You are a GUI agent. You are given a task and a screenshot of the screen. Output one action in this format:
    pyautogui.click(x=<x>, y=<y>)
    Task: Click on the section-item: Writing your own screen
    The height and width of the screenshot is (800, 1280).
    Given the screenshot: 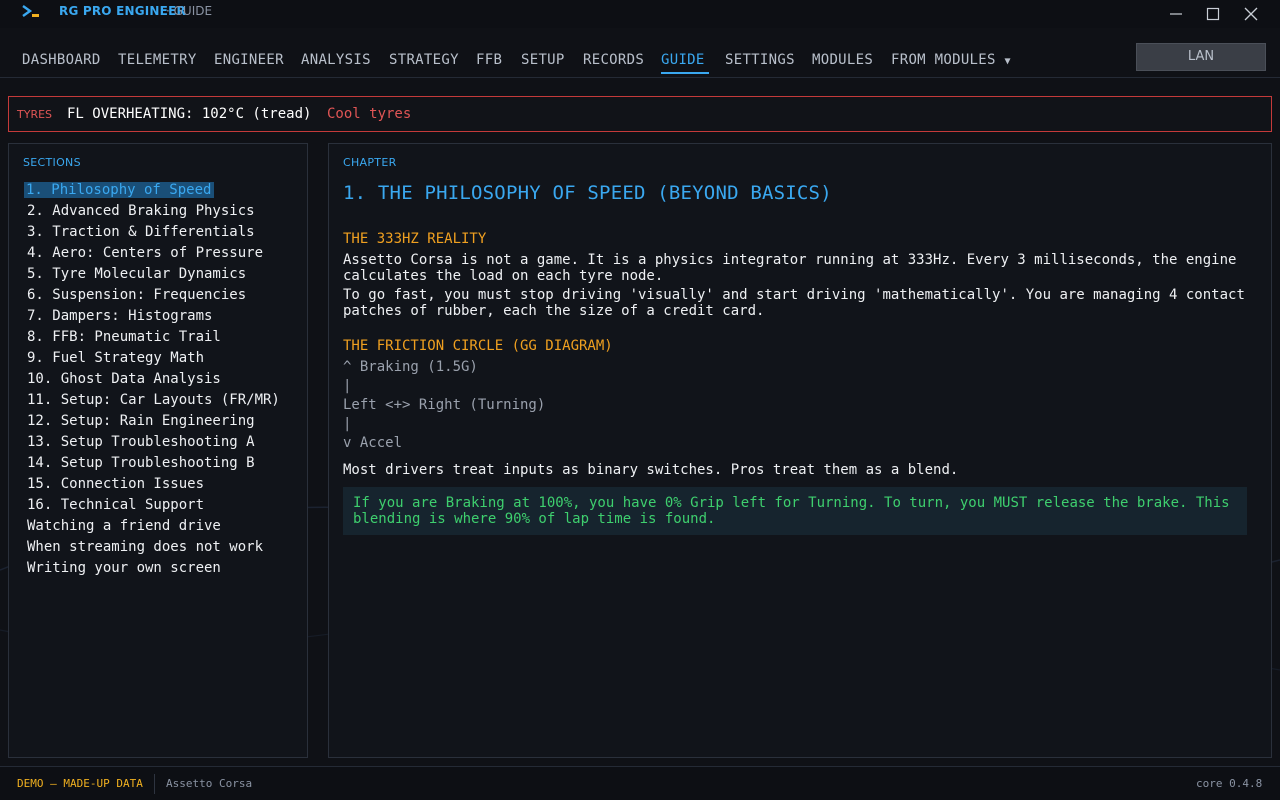 What is the action you would take?
    pyautogui.click(x=152, y=568)
    